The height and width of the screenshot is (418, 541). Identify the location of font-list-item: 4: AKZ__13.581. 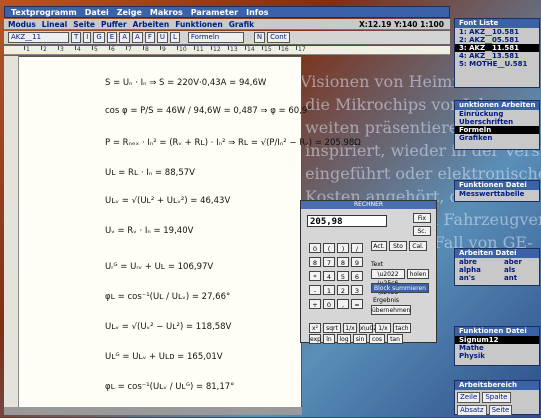
(497, 56).